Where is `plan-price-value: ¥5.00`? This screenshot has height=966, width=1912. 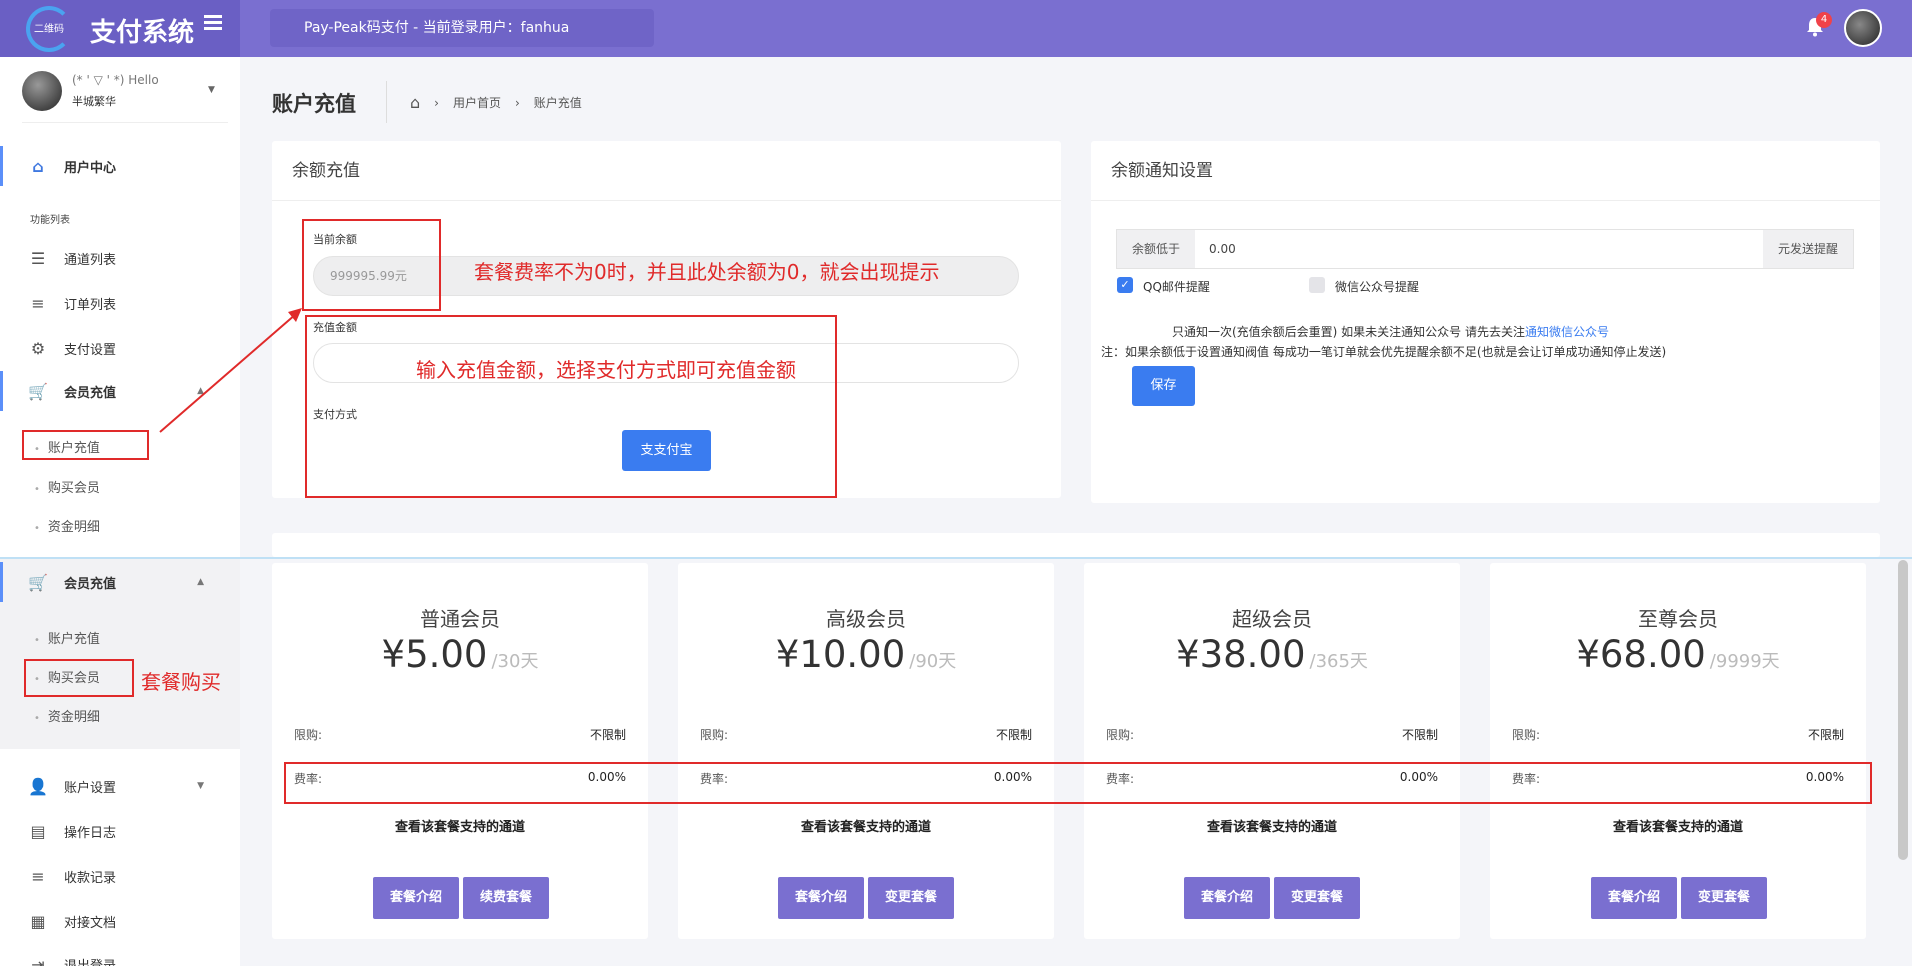
plan-price-value: ¥5.00 is located at coordinates (434, 654).